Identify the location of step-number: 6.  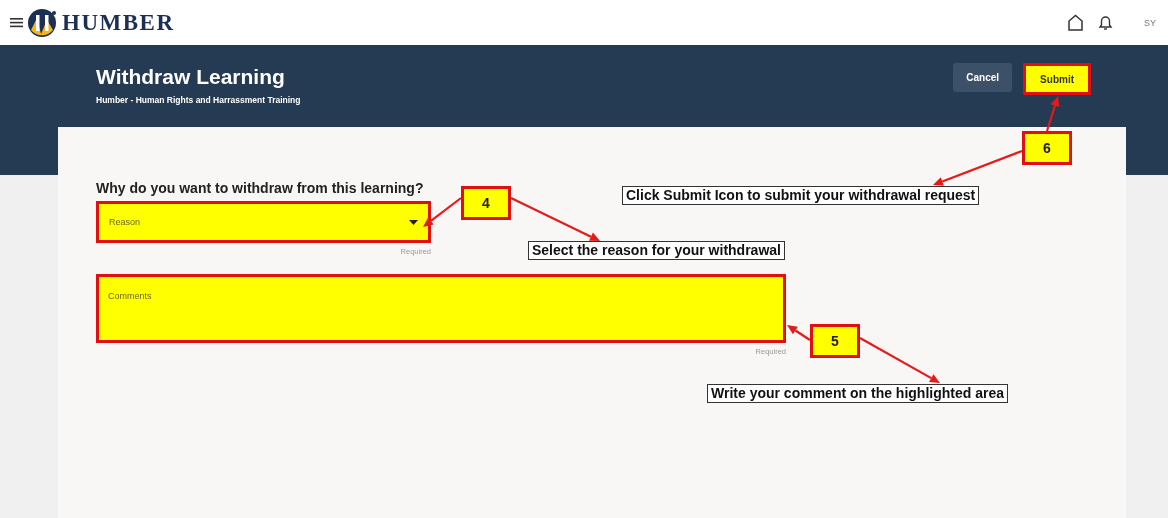
(1047, 148).